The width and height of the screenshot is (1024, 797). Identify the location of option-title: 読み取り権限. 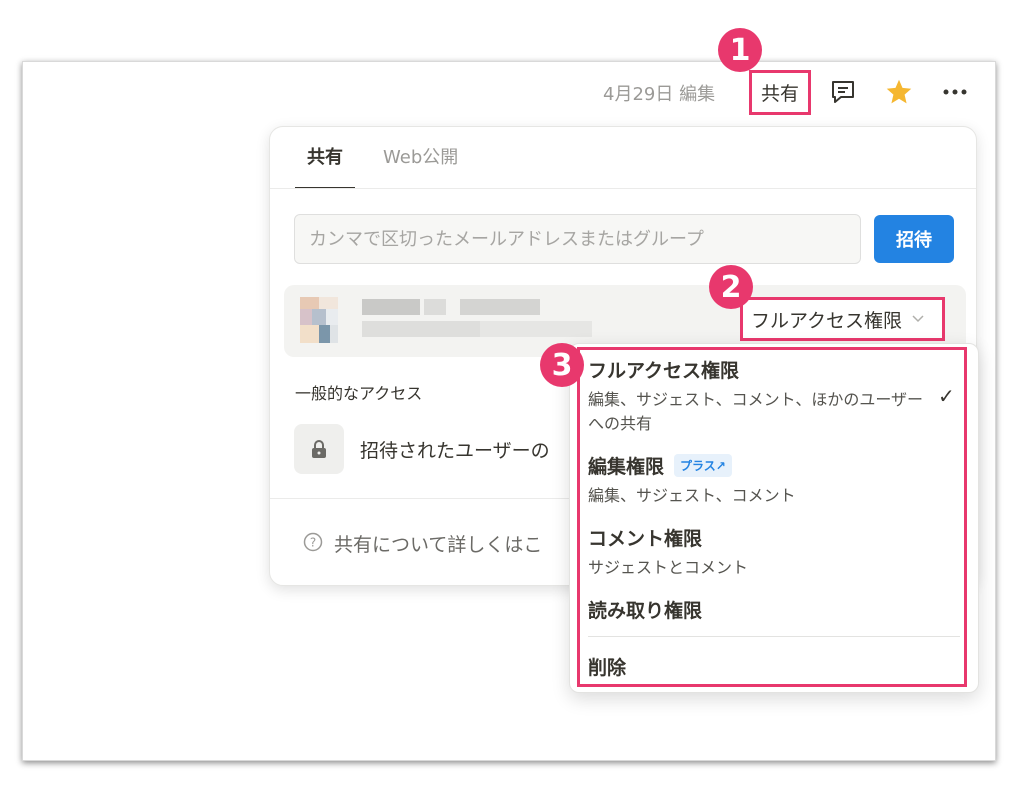
(645, 611).